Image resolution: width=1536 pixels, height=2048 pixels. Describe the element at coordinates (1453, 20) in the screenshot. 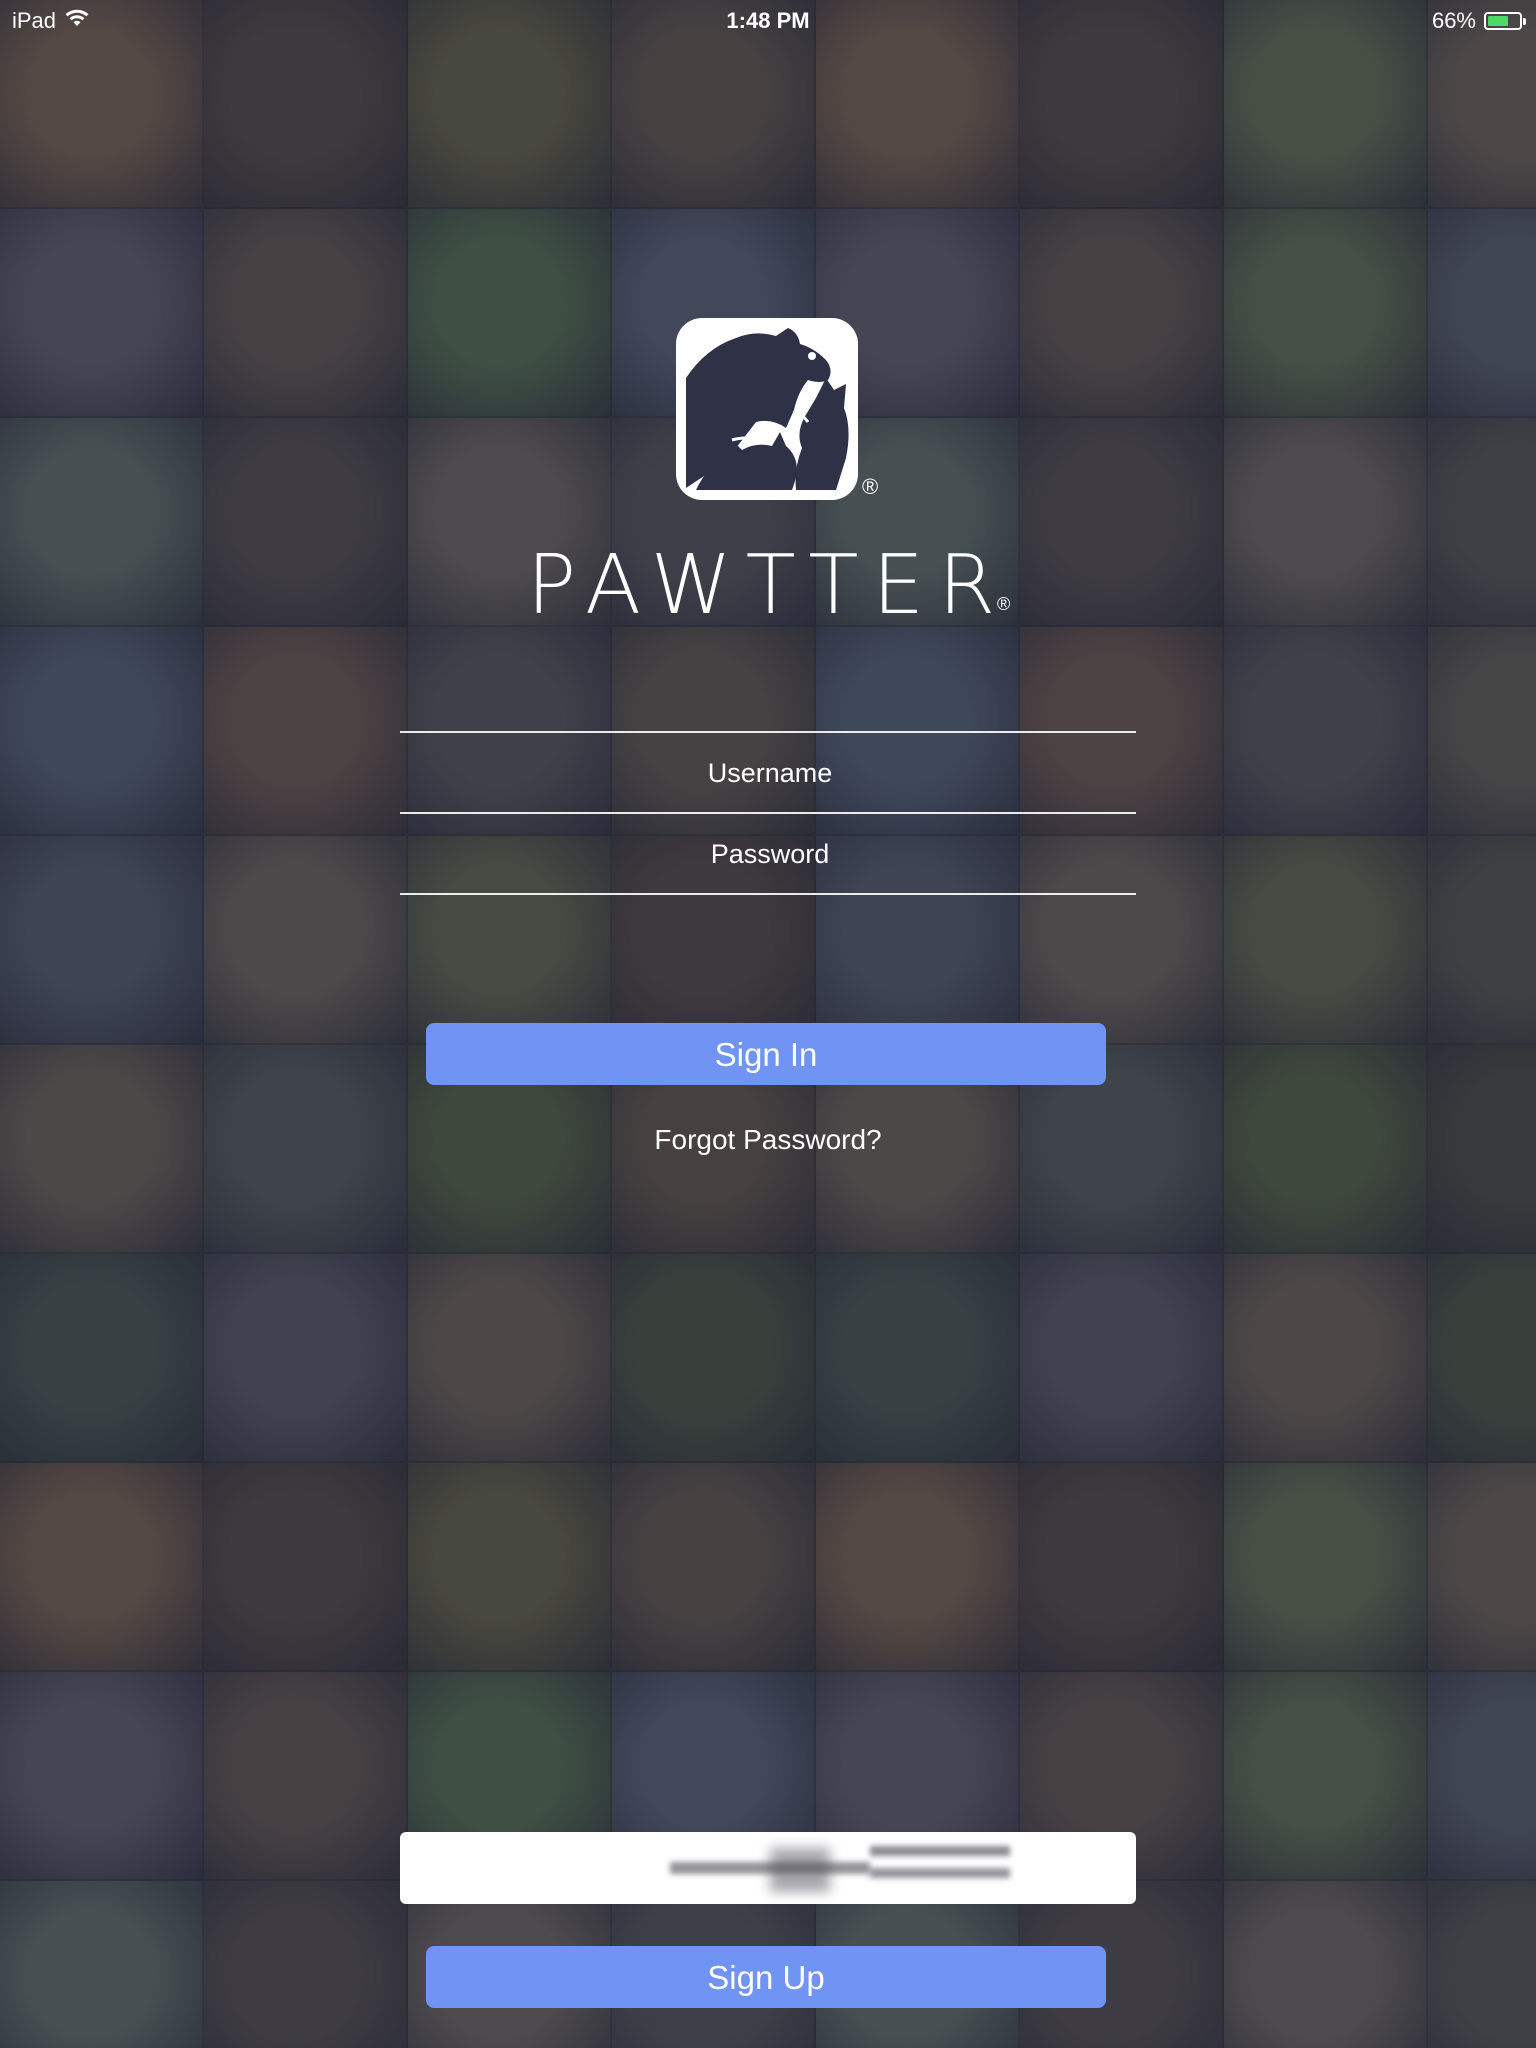

I see `battery-percent: 66%` at that location.